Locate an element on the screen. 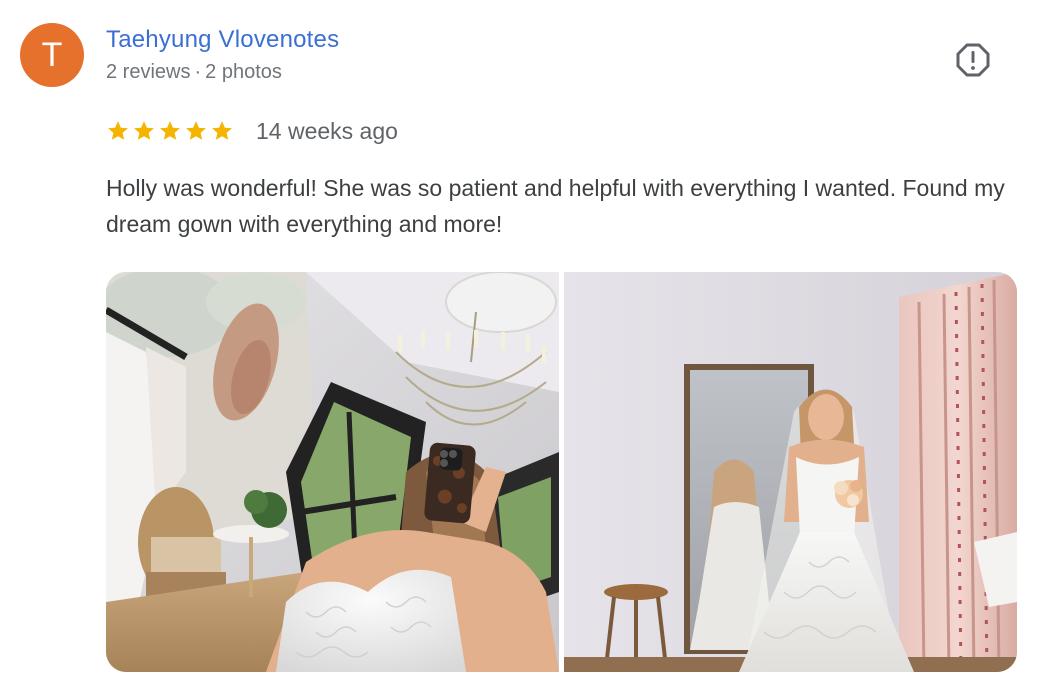  reviewer-name-link: Taehyung Vlovenotes is located at coordinates (222, 40).